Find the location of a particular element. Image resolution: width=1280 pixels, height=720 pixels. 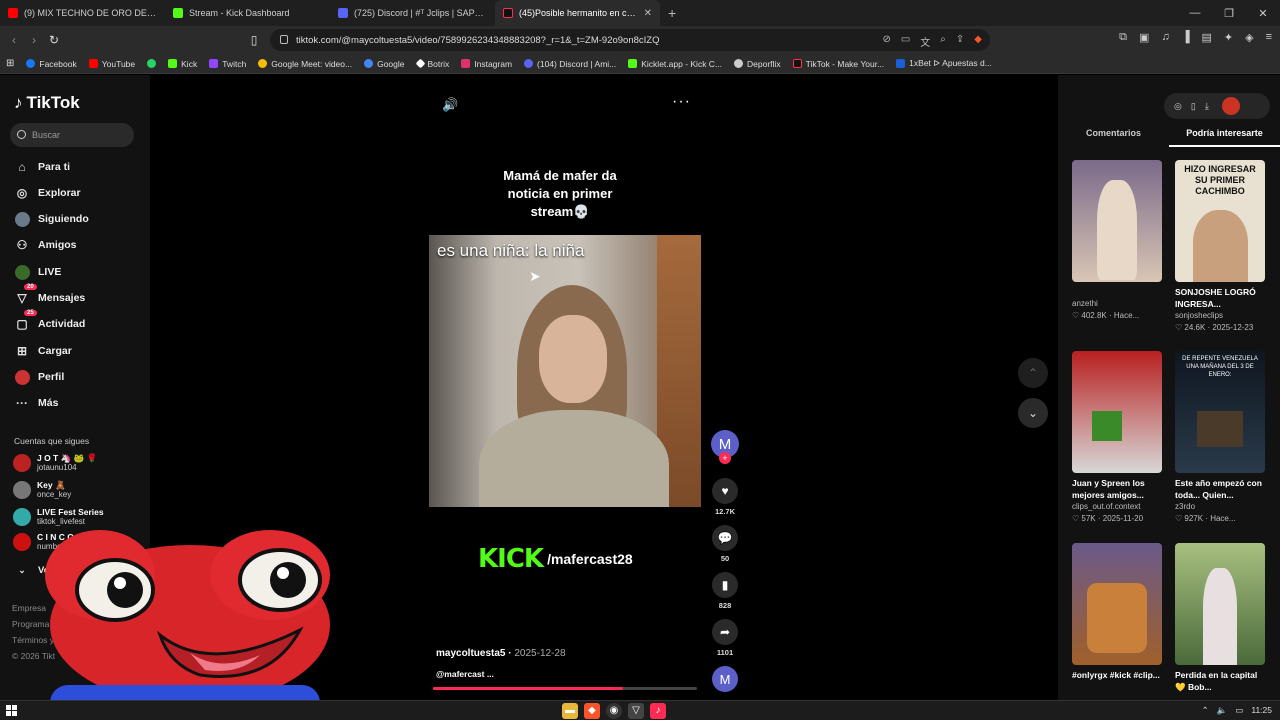

chevron-up-icon: ⌃ is located at coordinates (1205, 710).